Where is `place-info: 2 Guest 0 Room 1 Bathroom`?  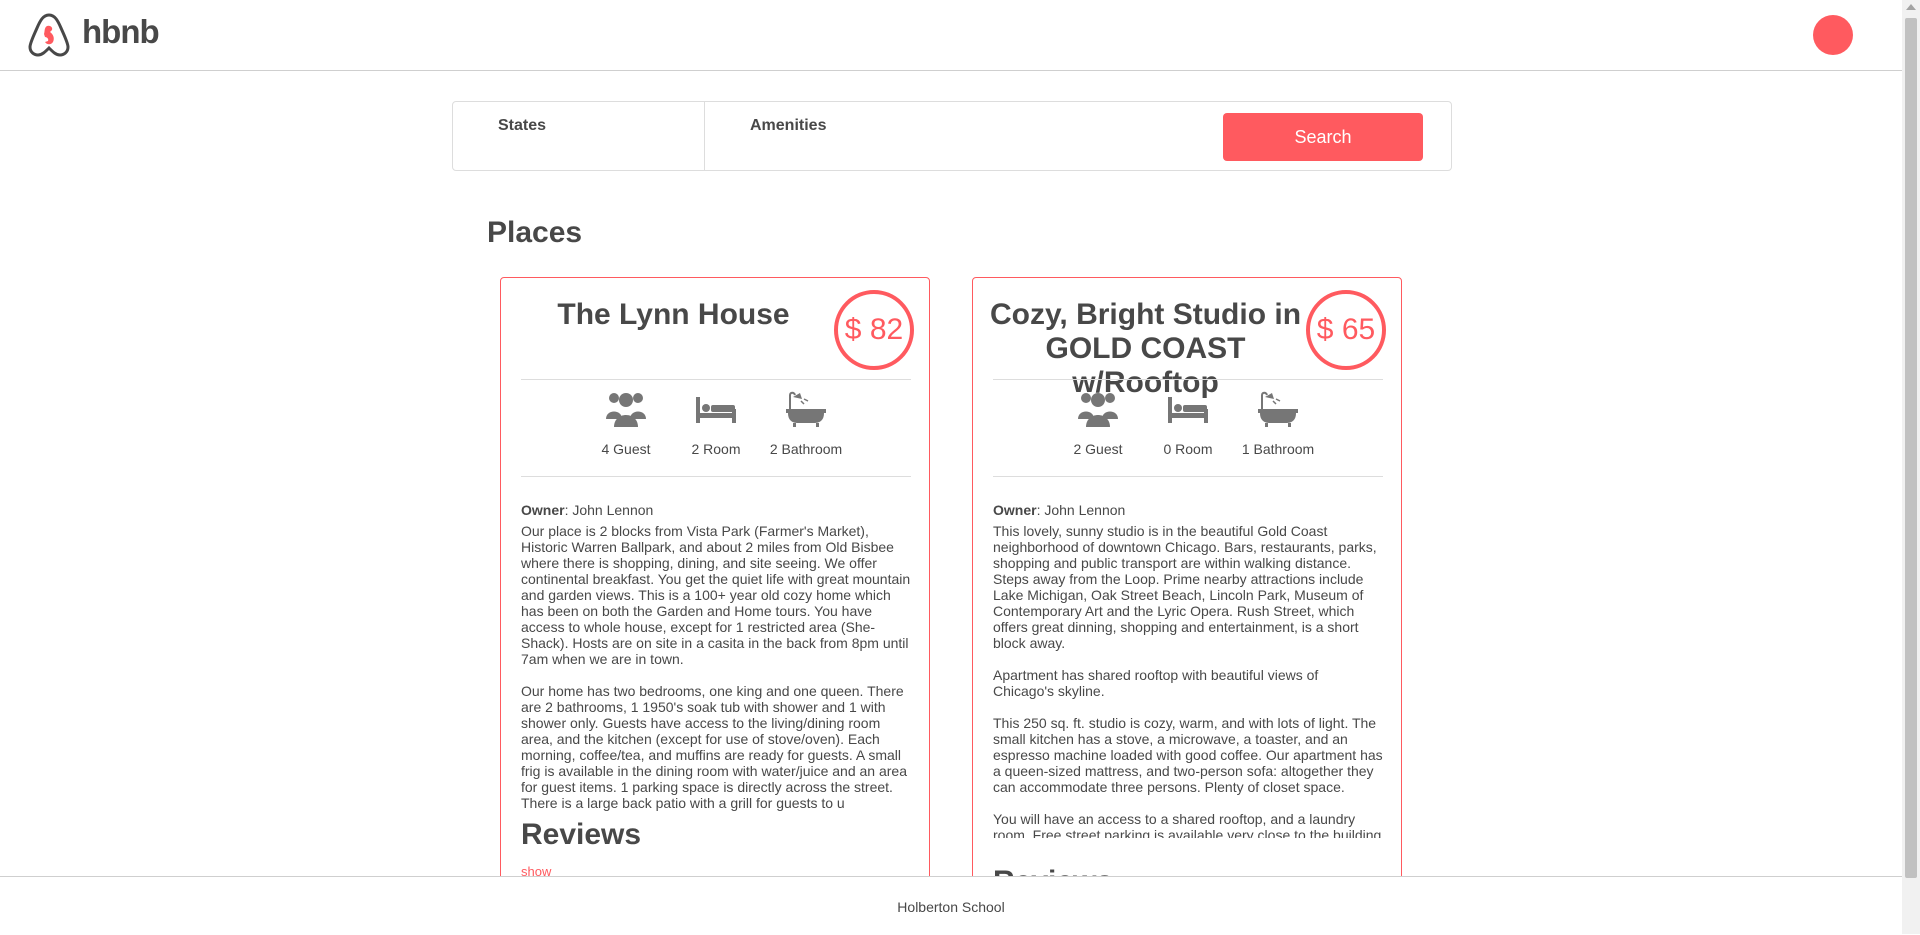 place-info: 2 Guest 0 Room 1 Bathroom is located at coordinates (1188, 429).